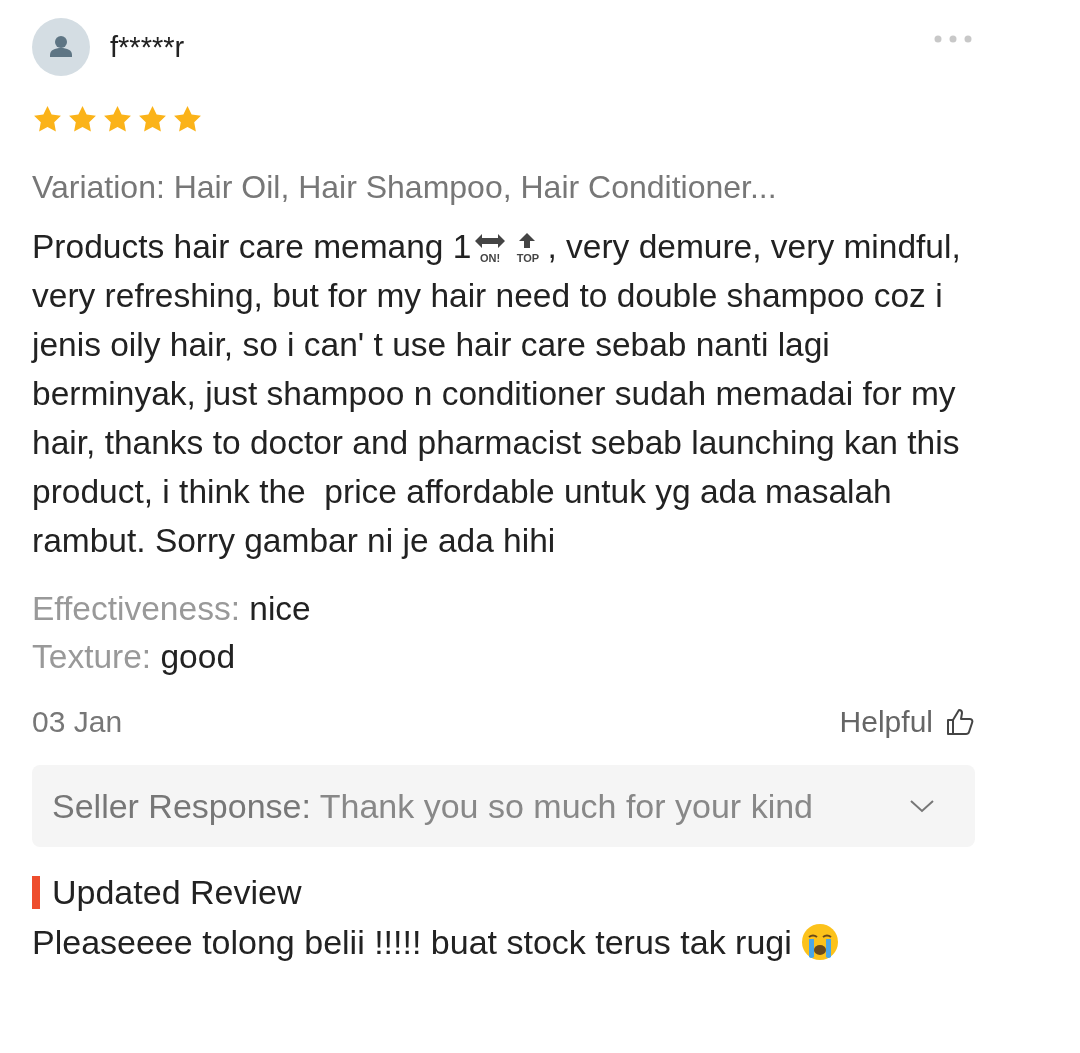 This screenshot has width=1080, height=1053. Describe the element at coordinates (819, 942) in the screenshot. I see `crying-face-icon` at that location.